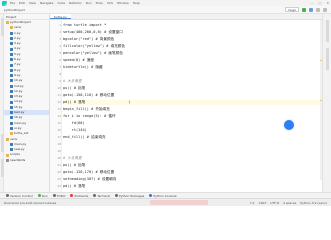  What do you see at coordinates (72, 81) in the screenshot?
I see `code-line: # 大五角星` at bounding box center [72, 81].